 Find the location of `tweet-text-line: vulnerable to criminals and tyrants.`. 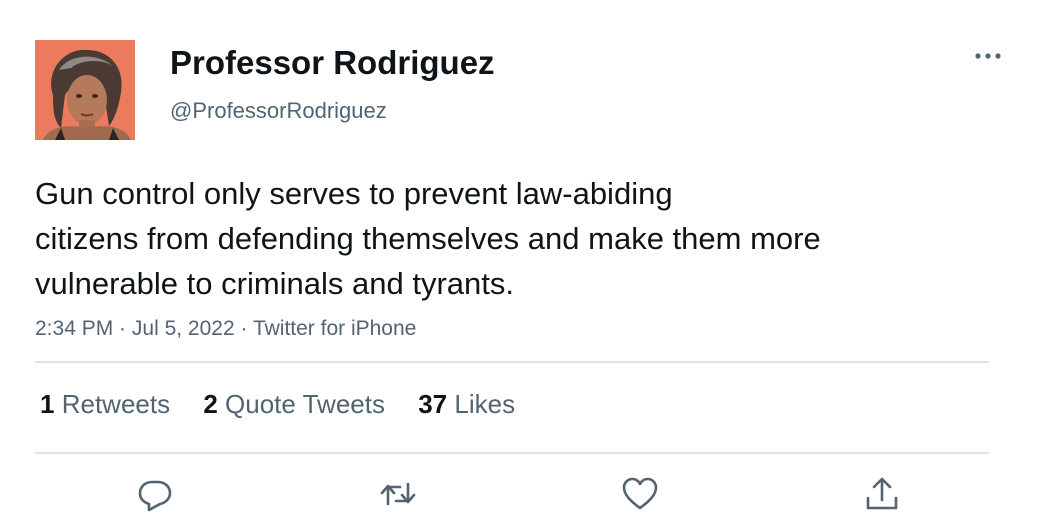

tweet-text-line: vulnerable to criminals and tyrants. is located at coordinates (275, 283).